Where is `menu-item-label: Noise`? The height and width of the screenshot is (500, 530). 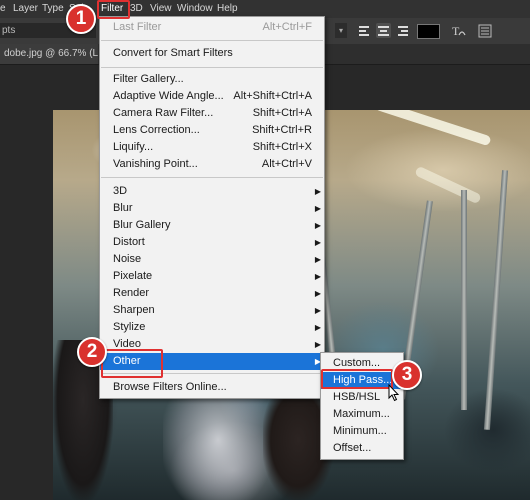 menu-item-label: Noise is located at coordinates (127, 259).